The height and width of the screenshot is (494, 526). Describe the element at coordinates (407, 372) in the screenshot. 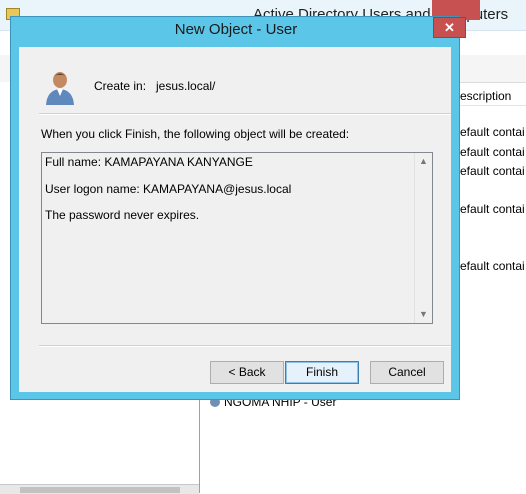

I see `cancel-button: Cancel` at that location.